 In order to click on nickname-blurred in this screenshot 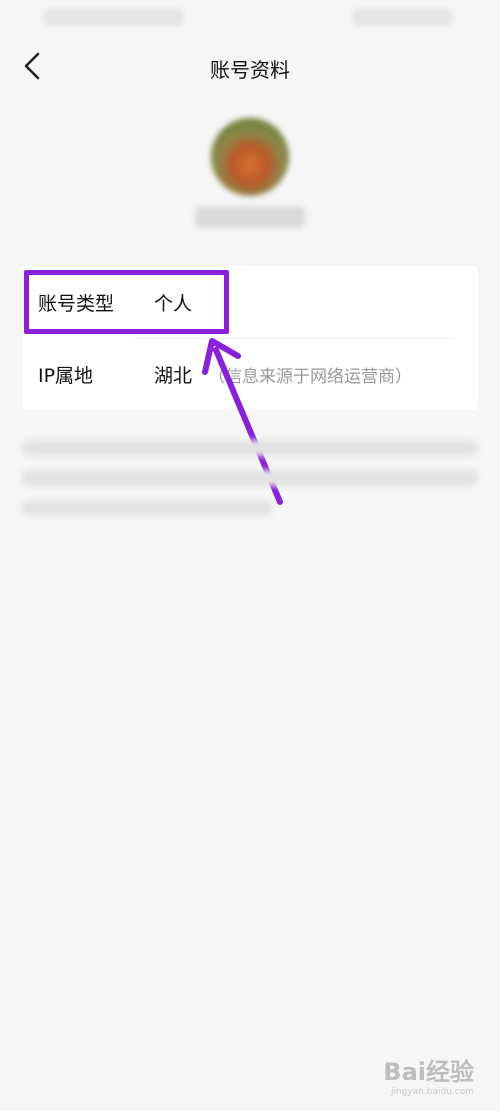, I will do `click(250, 217)`.